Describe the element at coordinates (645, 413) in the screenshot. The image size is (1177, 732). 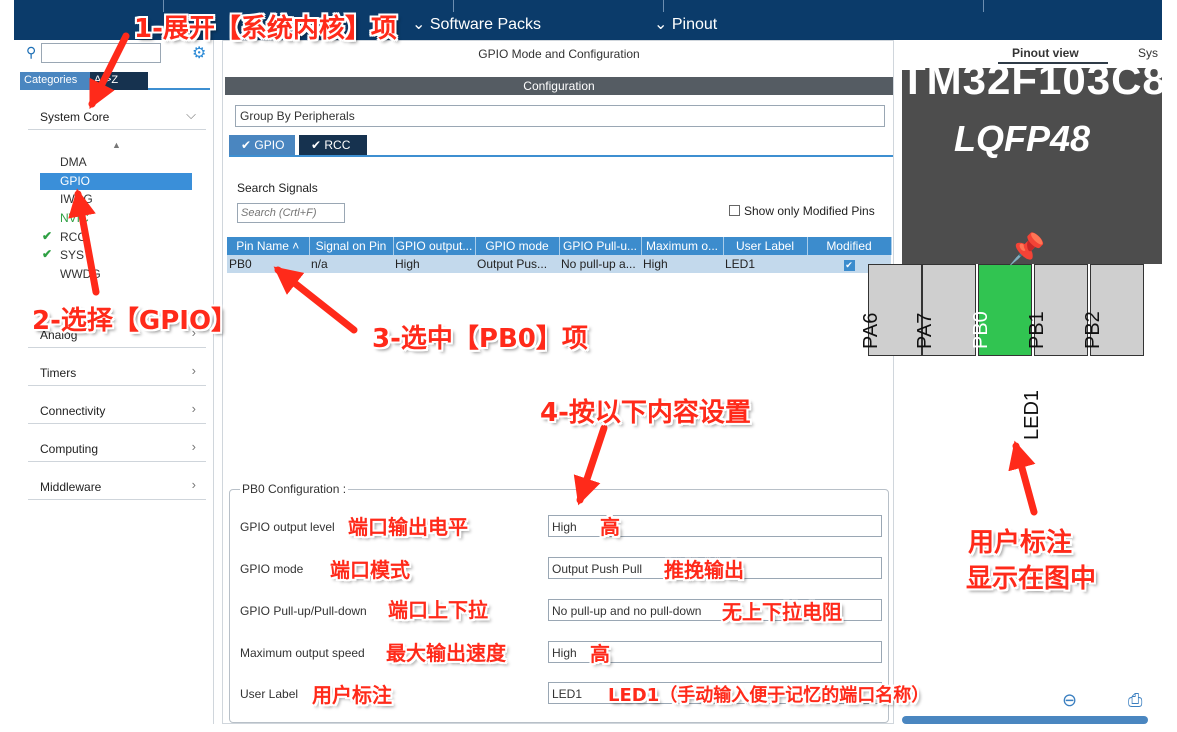
I see `annotation-step4: 4-按以下内容设置` at that location.